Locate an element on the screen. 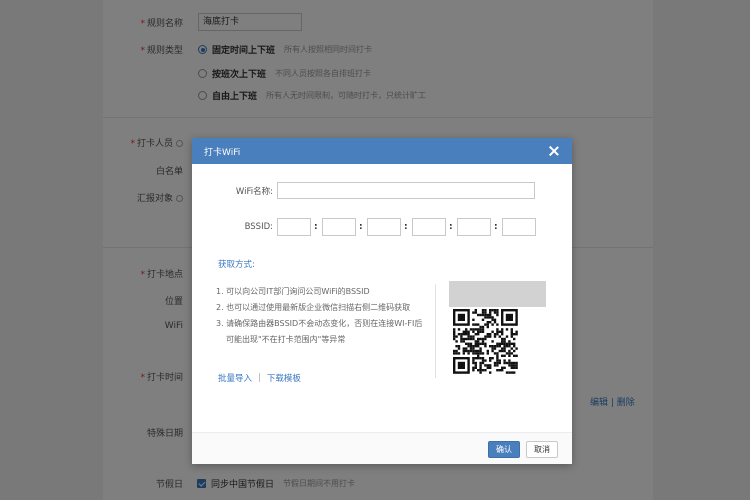 The image size is (750, 500). download-template-link: 下载模板 is located at coordinates (284, 378).